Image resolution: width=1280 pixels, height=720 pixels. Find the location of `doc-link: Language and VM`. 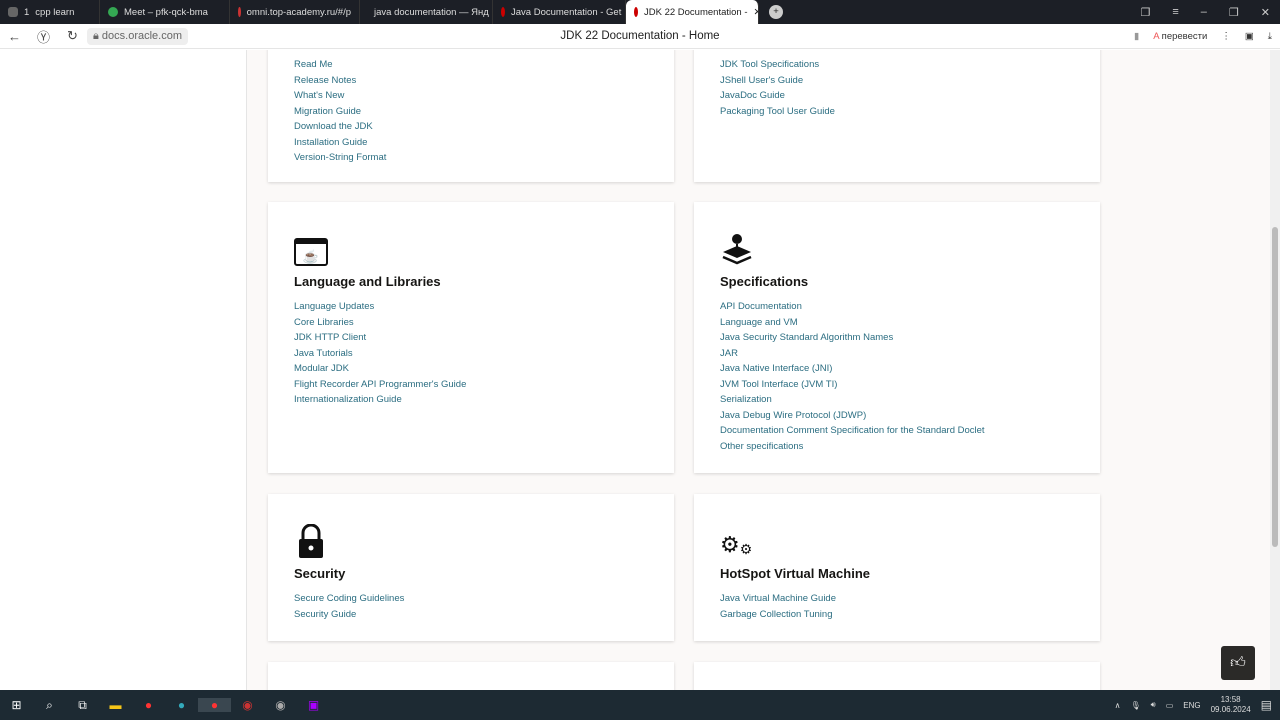

doc-link: Language and VM is located at coordinates (897, 323).